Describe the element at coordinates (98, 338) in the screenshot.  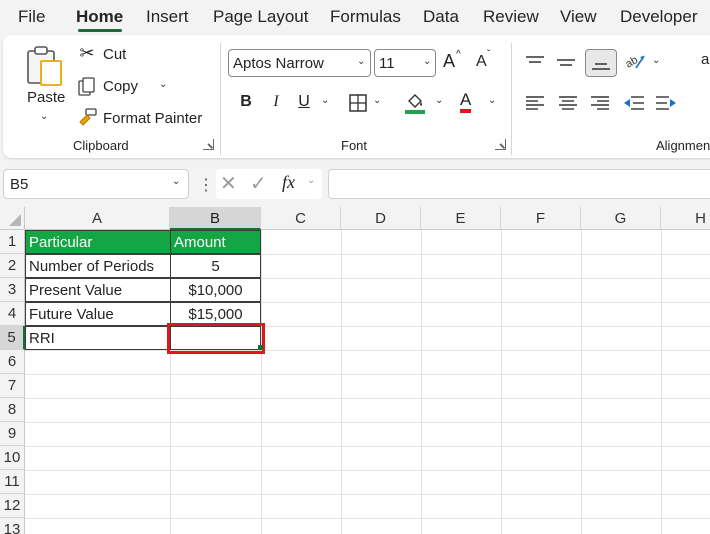
I see `cell-a5: RRI` at that location.